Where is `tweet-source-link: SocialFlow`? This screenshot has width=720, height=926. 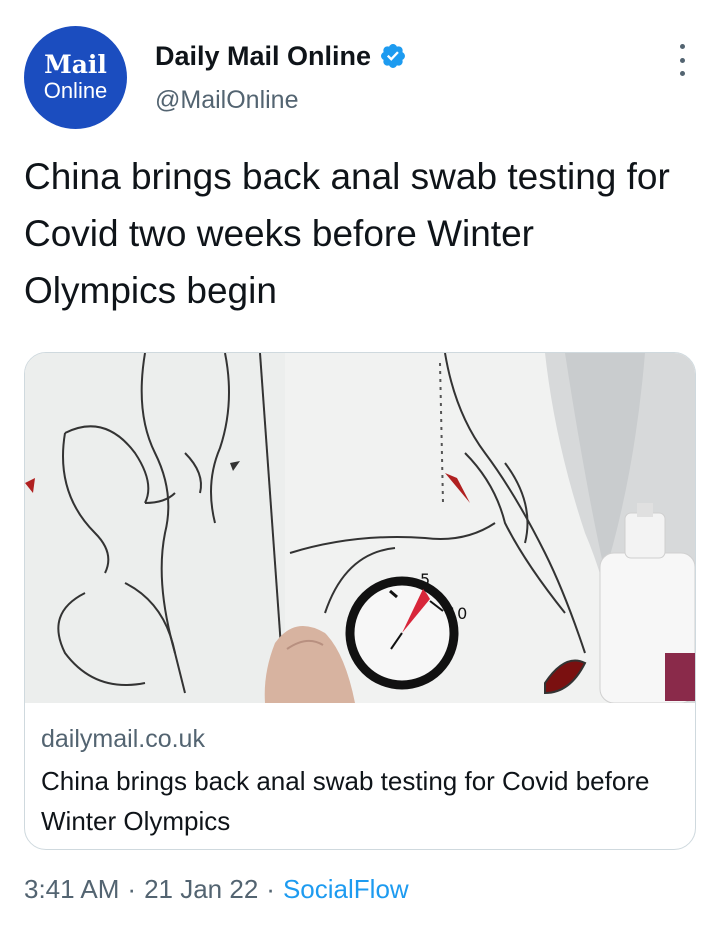
tweet-source-link: SocialFlow is located at coordinates (346, 889).